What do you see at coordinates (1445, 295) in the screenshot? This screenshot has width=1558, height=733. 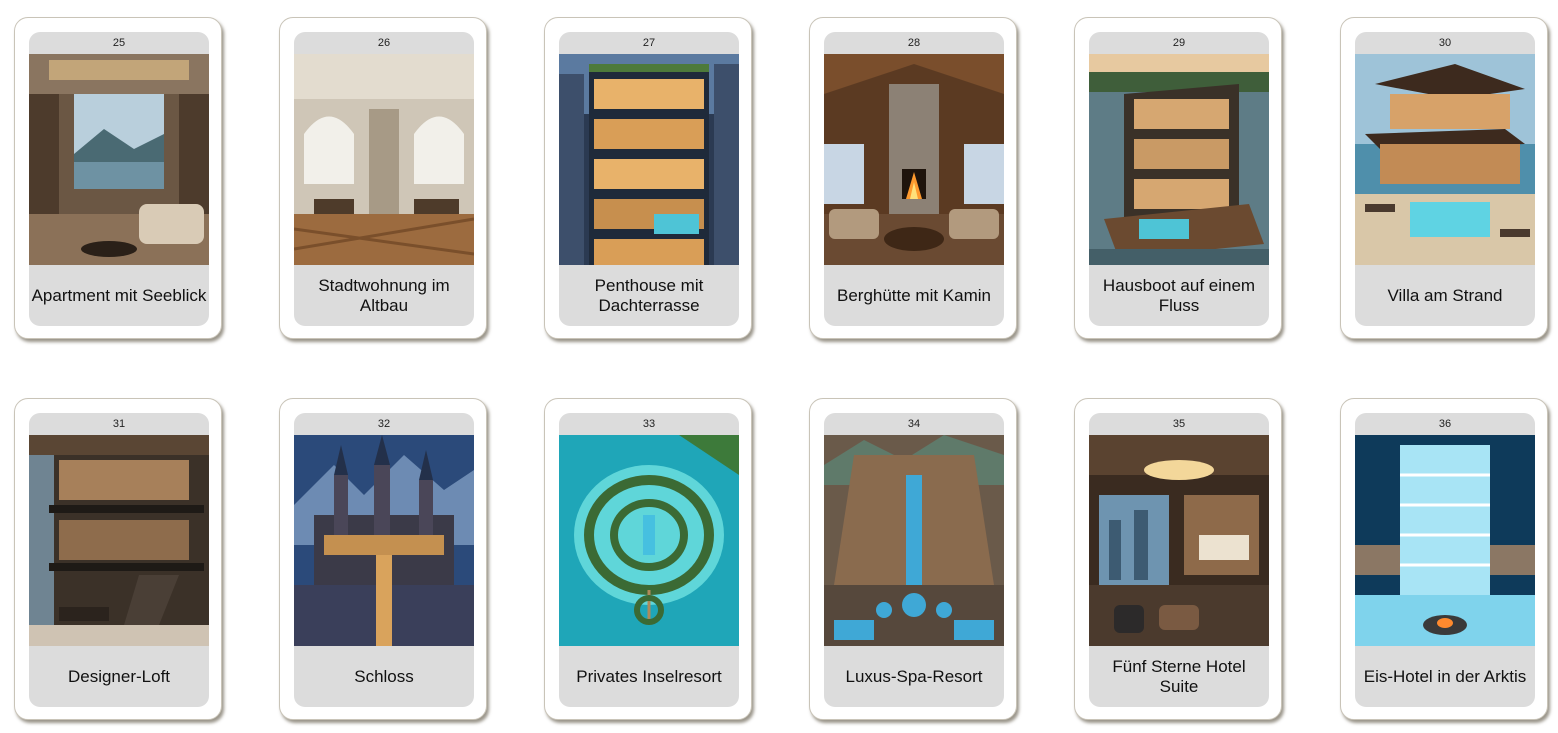 I see `card-title: Villa am Strand` at bounding box center [1445, 295].